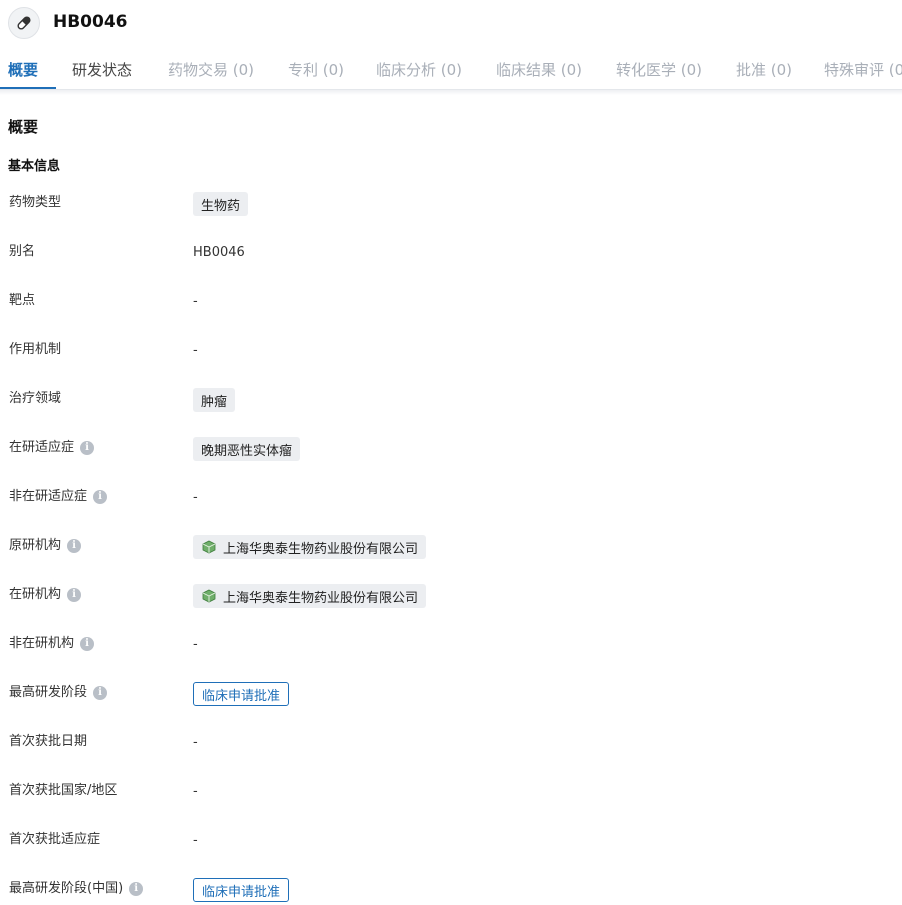 The width and height of the screenshot is (902, 905). I want to click on field-label: 在研机构 i, so click(45, 595).